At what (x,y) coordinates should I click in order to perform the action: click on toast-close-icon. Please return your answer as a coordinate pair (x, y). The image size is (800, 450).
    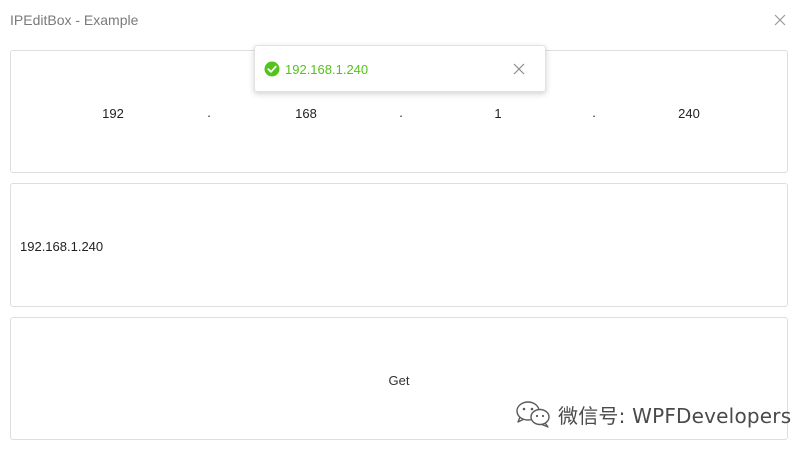
    Looking at the image, I should click on (519, 69).